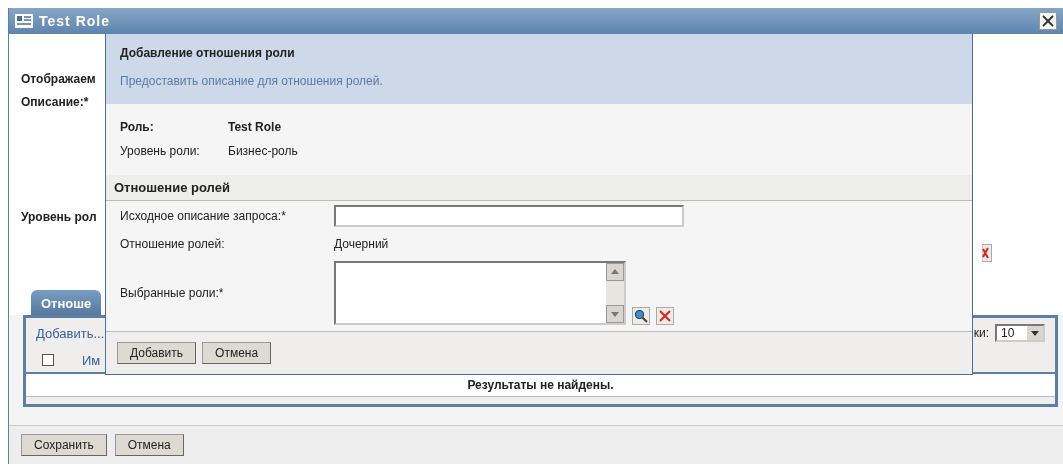 The height and width of the screenshot is (464, 1063). I want to click on field-label: Отношение ролей:, so click(173, 244).